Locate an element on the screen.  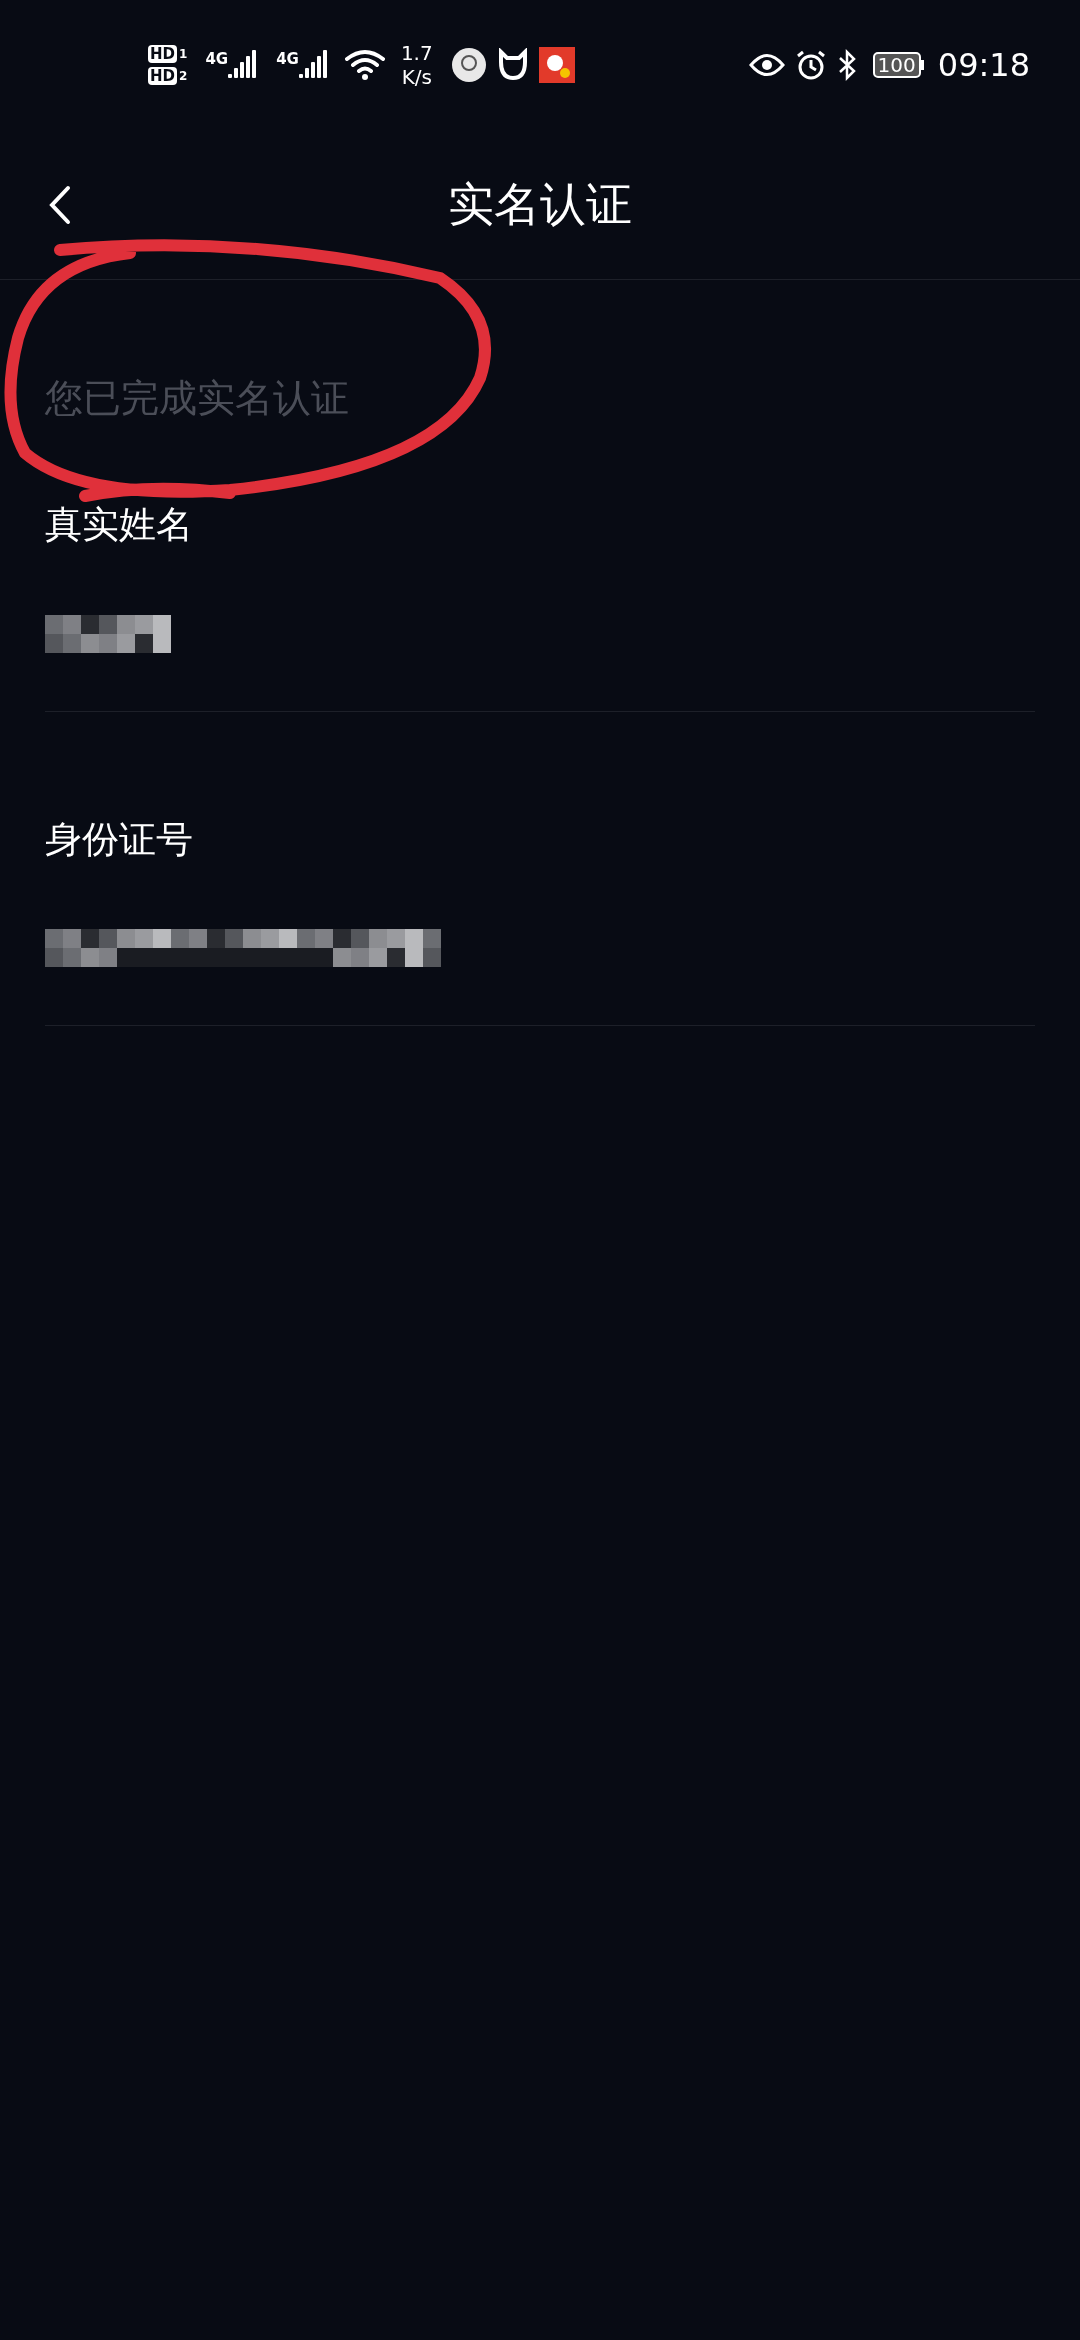
sim-slot: 1 is located at coordinates (183, 54).